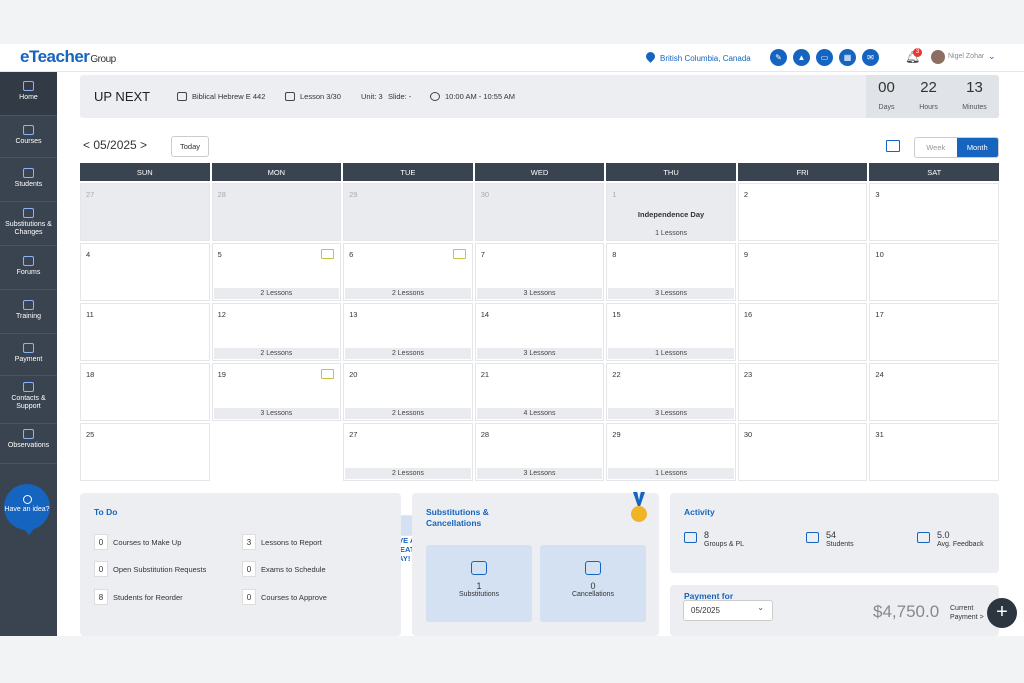 Image resolution: width=1024 pixels, height=683 pixels. Describe the element at coordinates (27, 509) in the screenshot. I see `idea-button: Have an idea?` at that location.